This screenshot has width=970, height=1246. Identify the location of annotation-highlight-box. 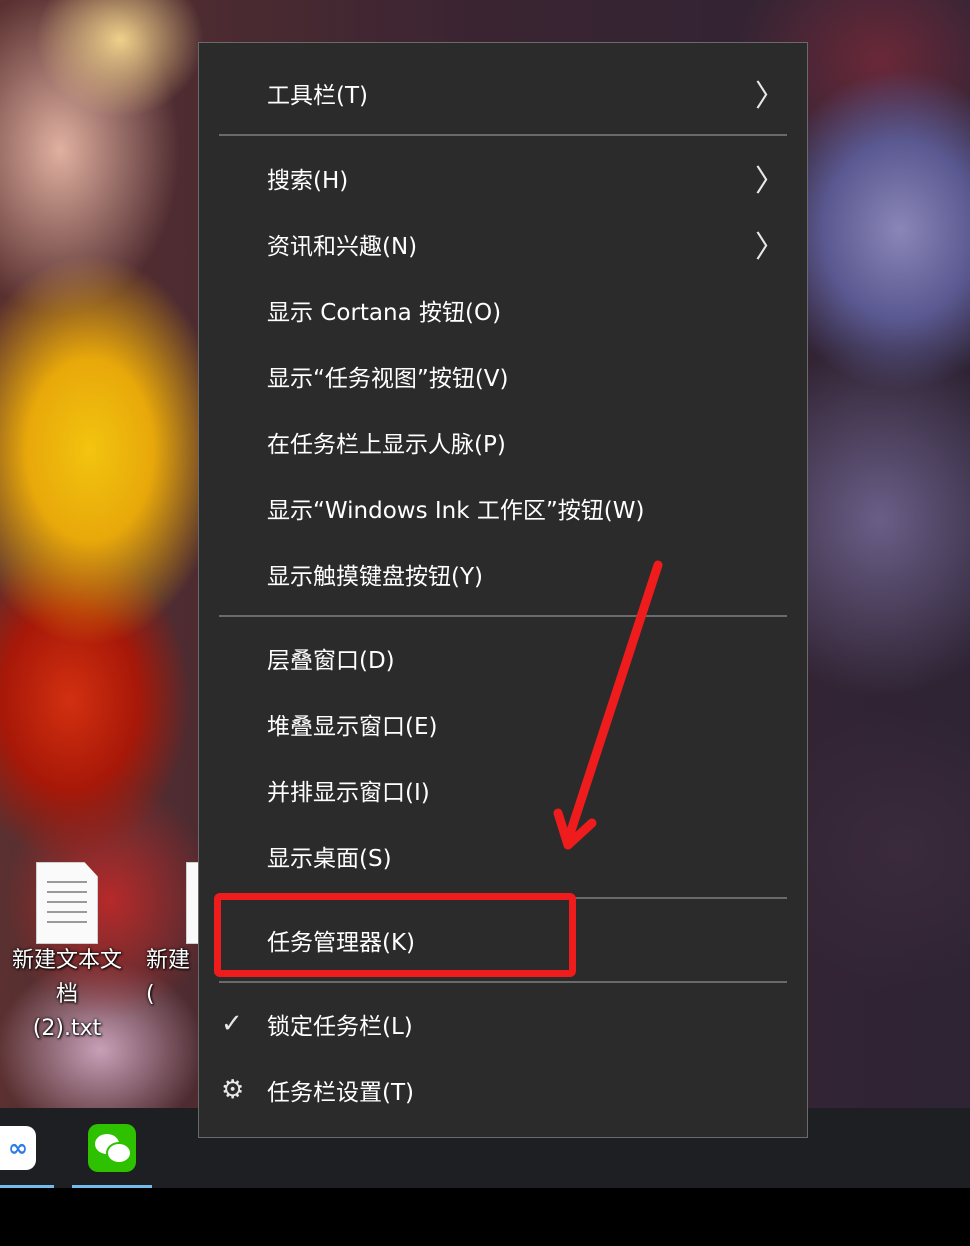
(395, 935).